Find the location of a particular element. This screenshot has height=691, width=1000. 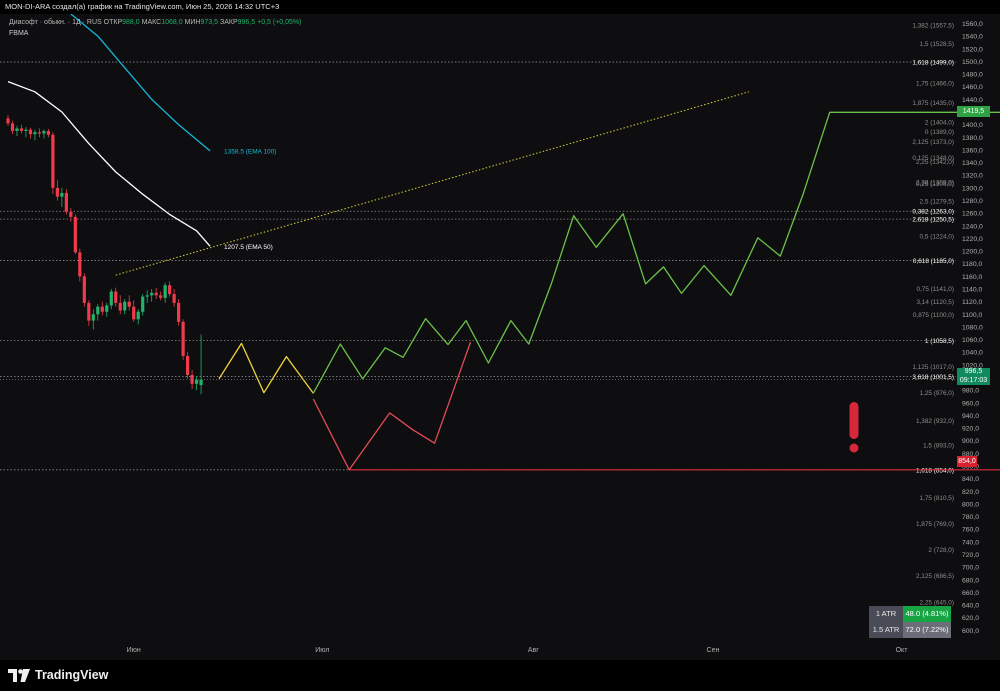

price-tick-label: 1340,0 is located at coordinates (972, 163).